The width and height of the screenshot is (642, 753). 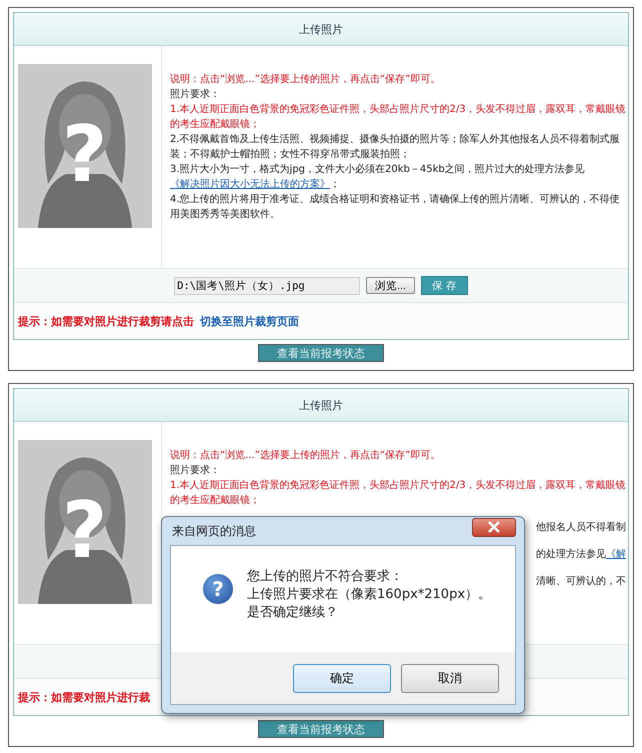 I want to click on dialog-message: 是否确定继续？, so click(x=293, y=613).